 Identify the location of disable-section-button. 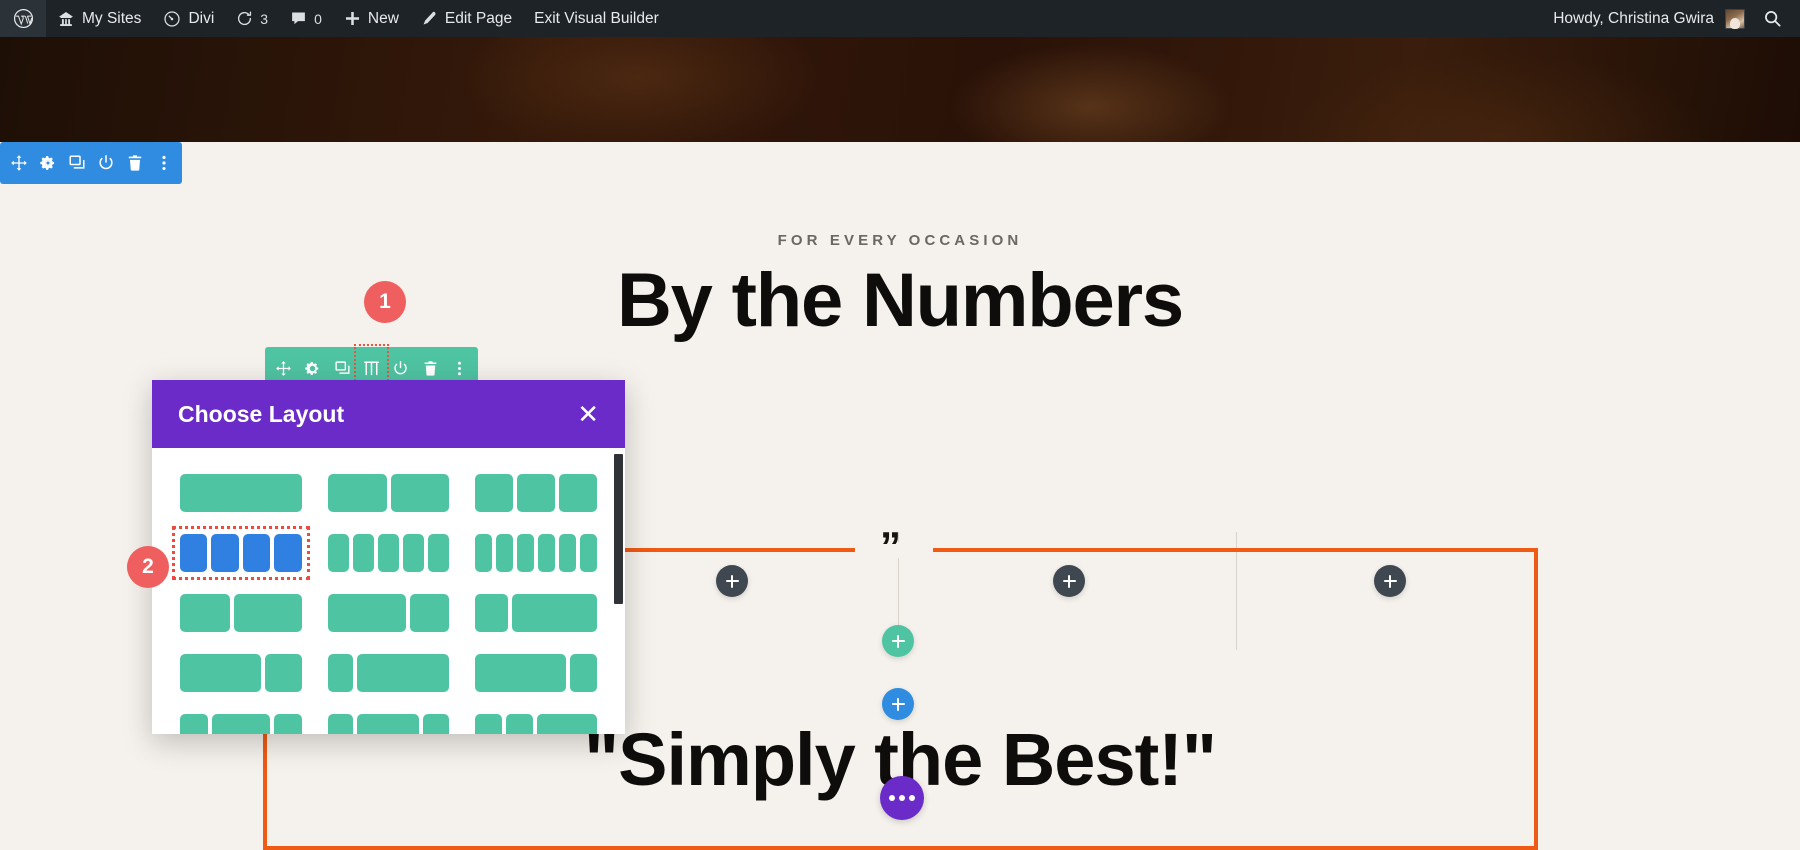
(105, 163).